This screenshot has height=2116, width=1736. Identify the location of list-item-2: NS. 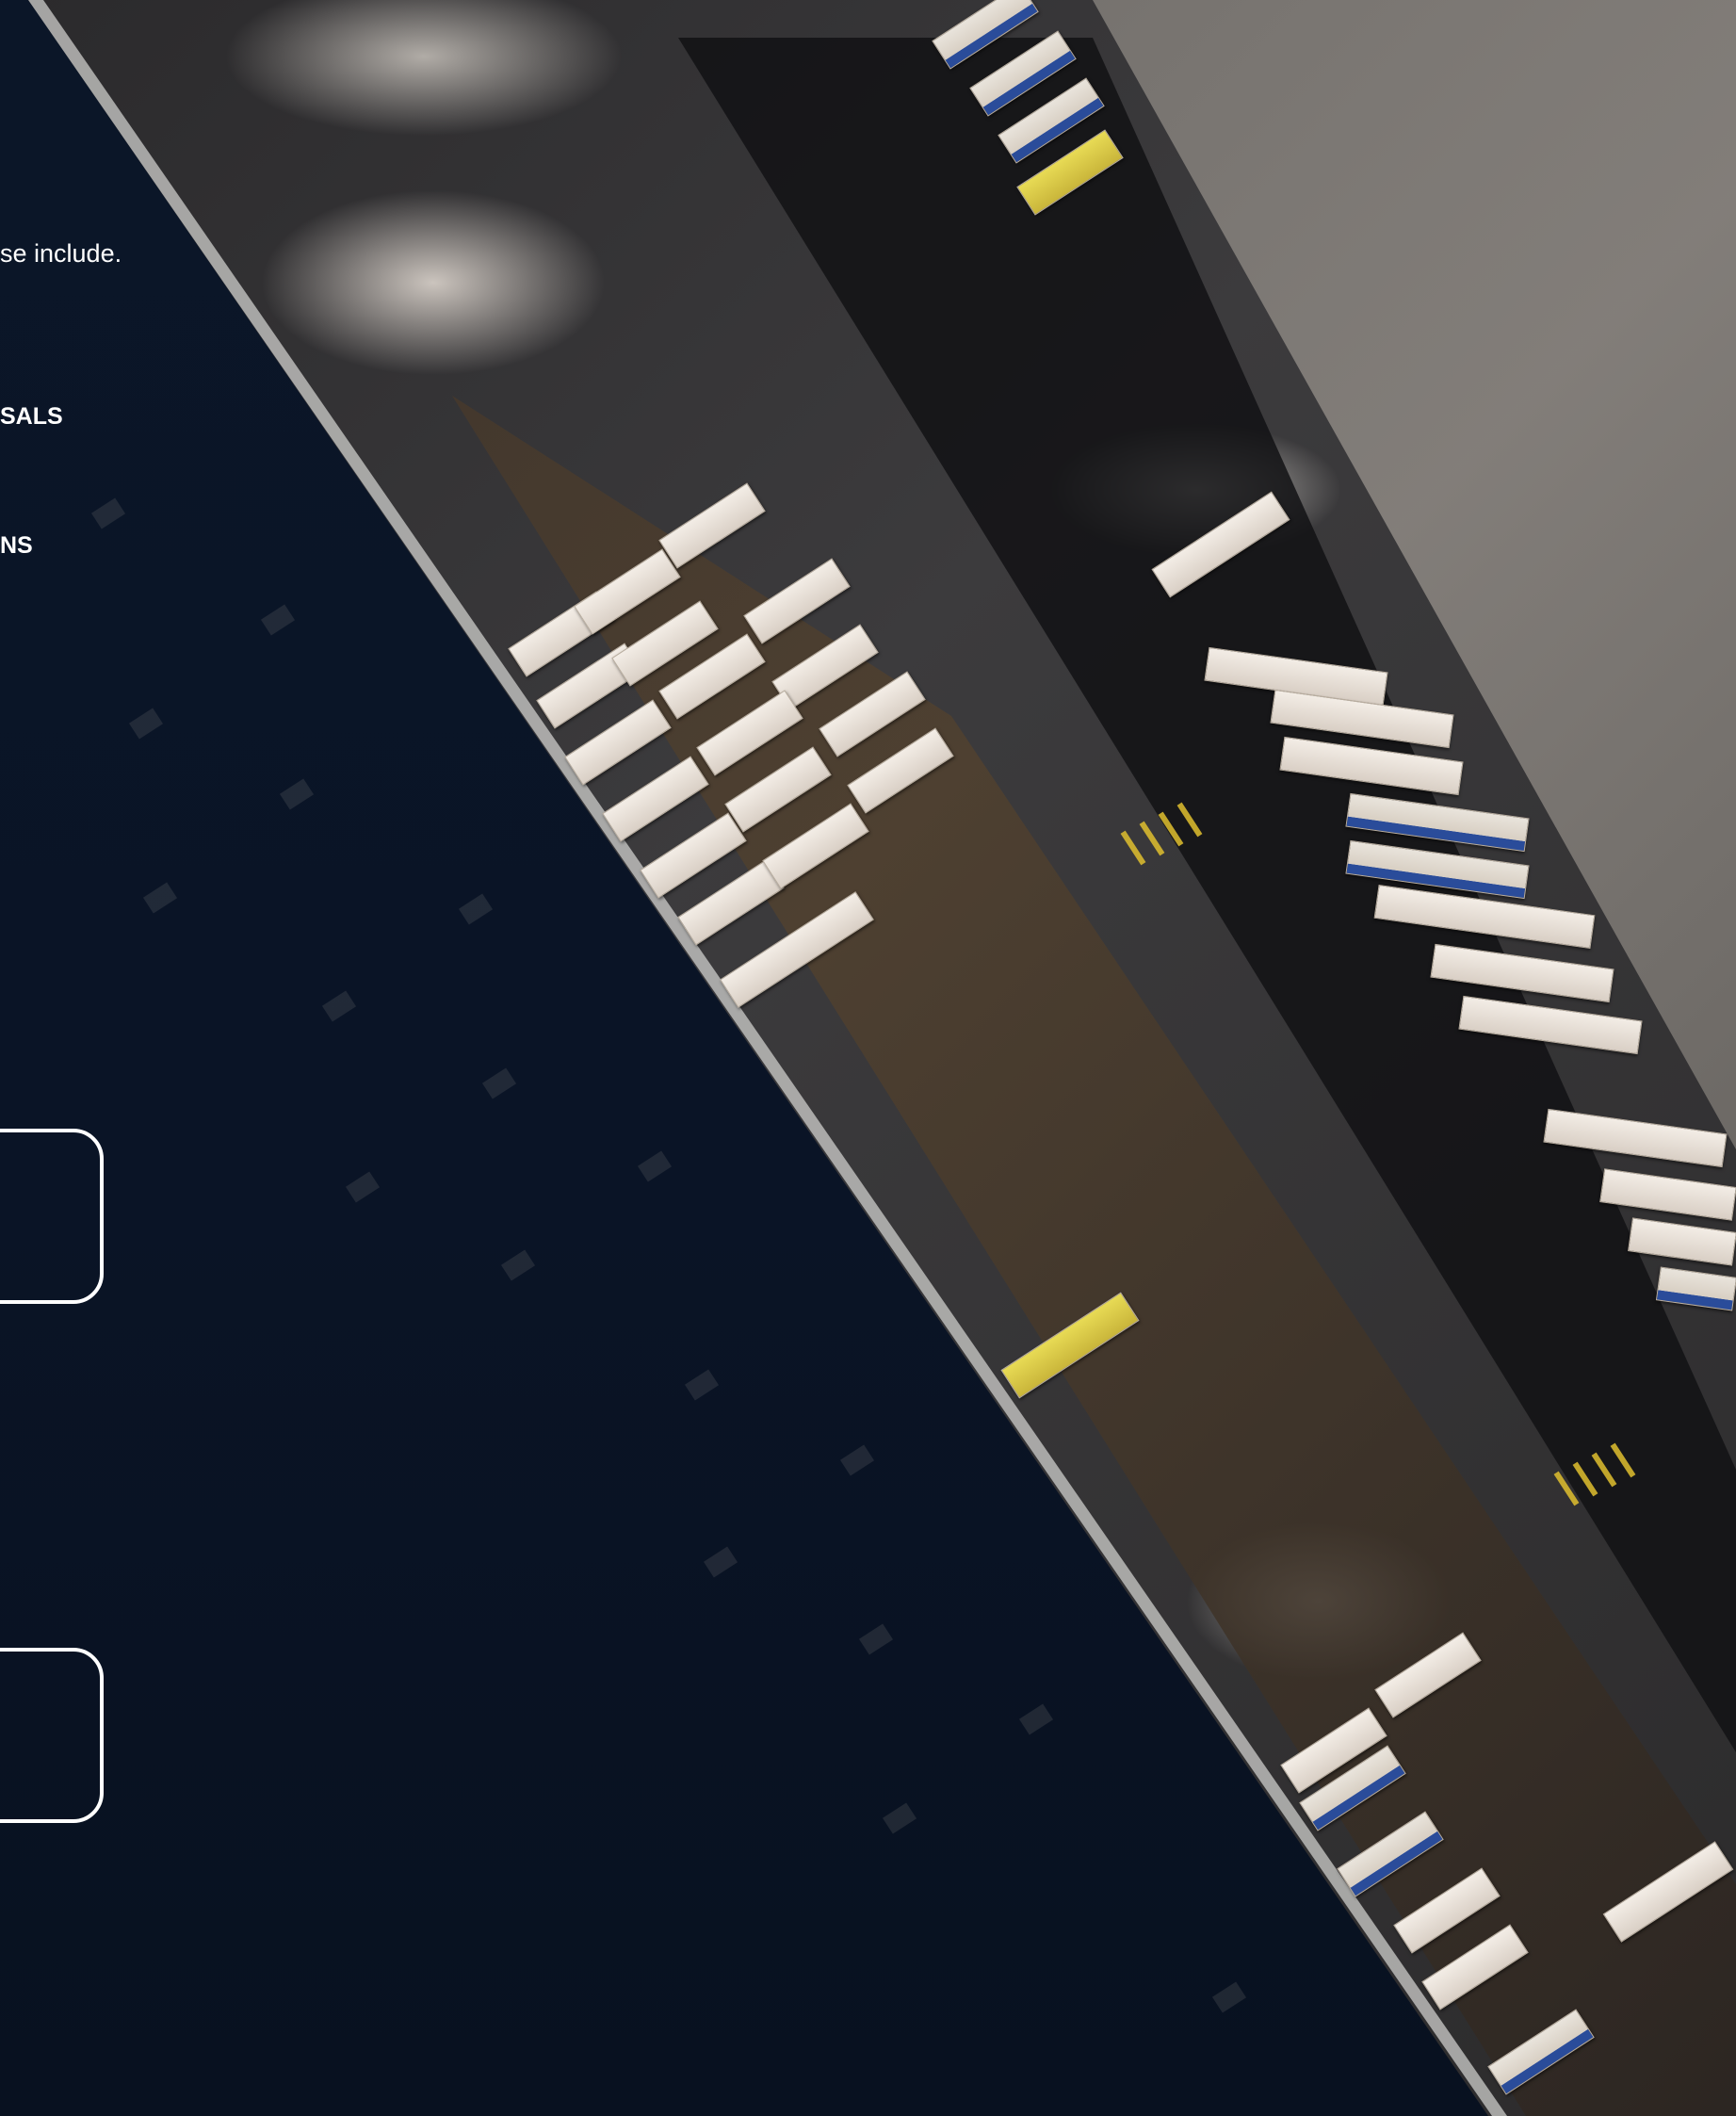
(16, 545).